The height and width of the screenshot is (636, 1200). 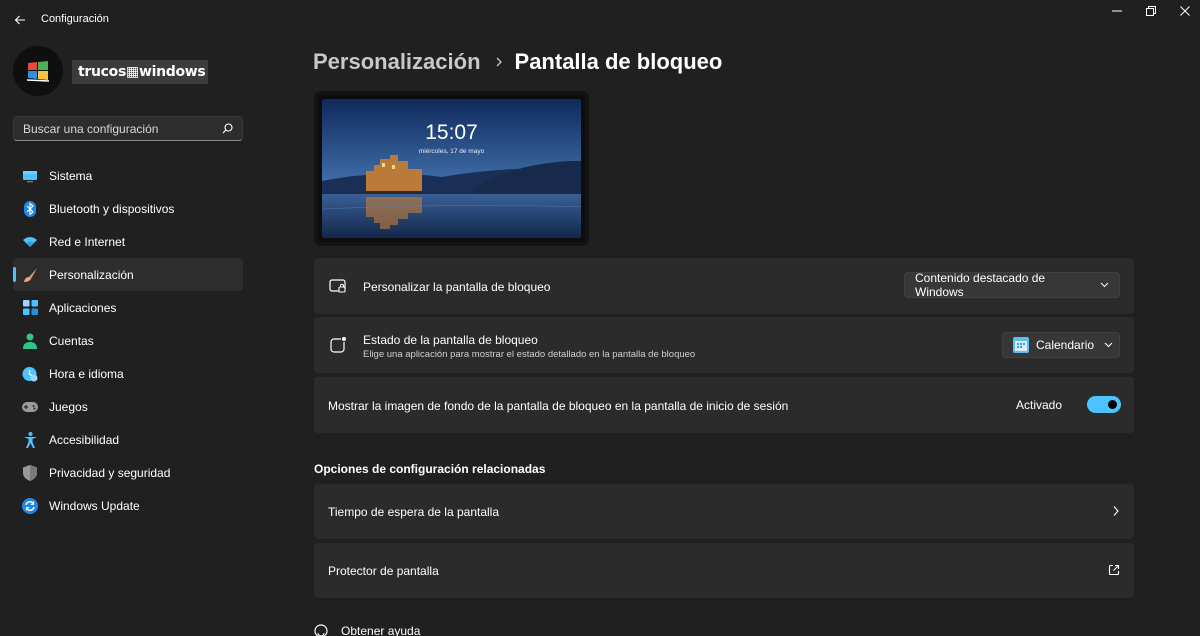 I want to click on related-item-label: Protector de pantalla, so click(x=383, y=571).